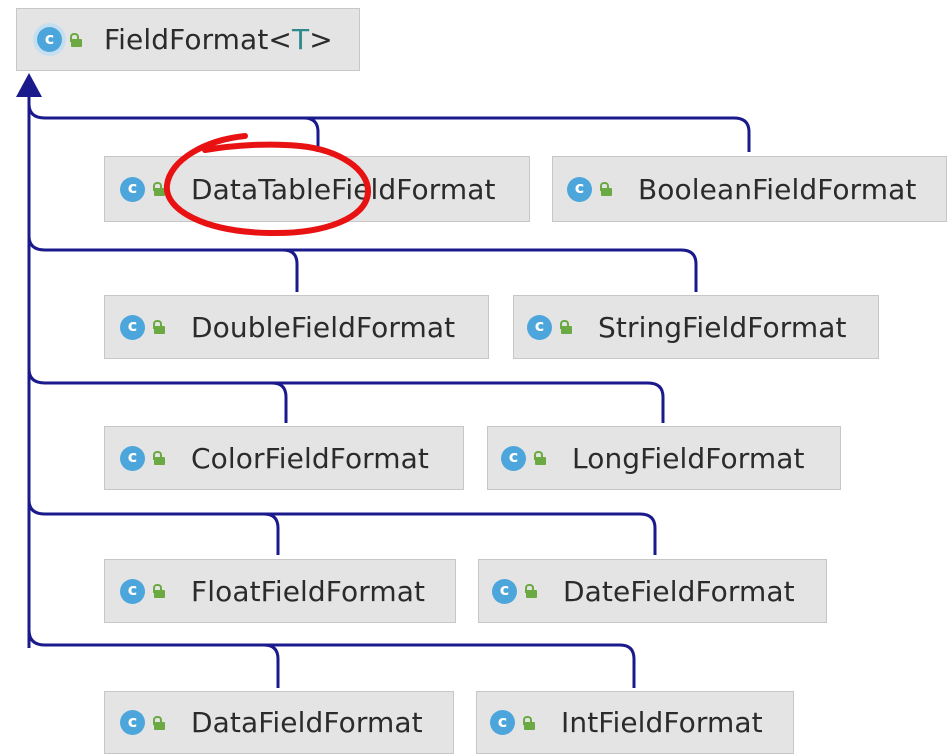 This screenshot has height=754, width=951. I want to click on class-label: StringFieldFormat, so click(722, 327).